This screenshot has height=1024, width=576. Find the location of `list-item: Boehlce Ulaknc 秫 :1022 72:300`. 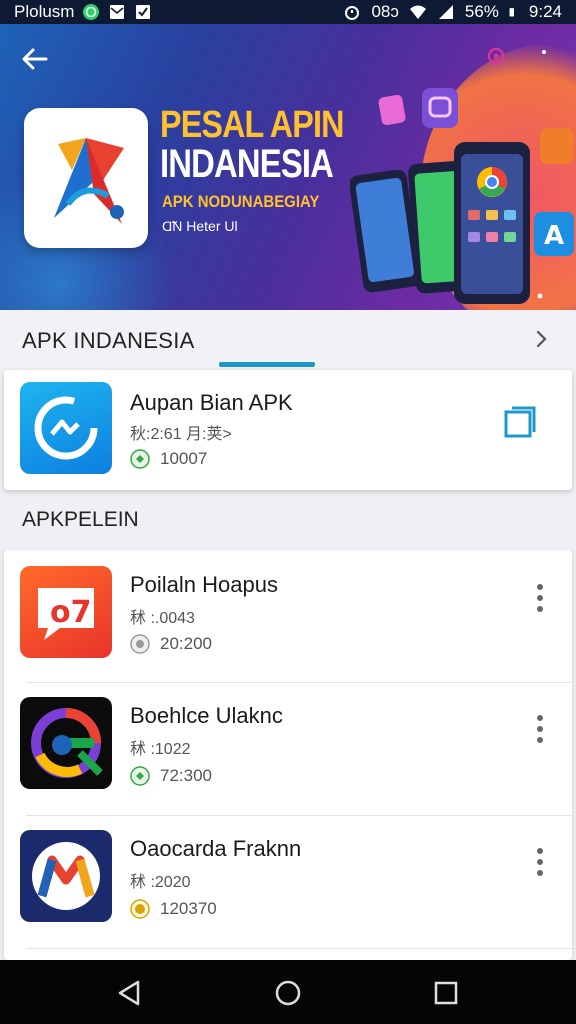

list-item: Boehlce Ulaknc 秫 :1022 72:300 is located at coordinates (288, 749).